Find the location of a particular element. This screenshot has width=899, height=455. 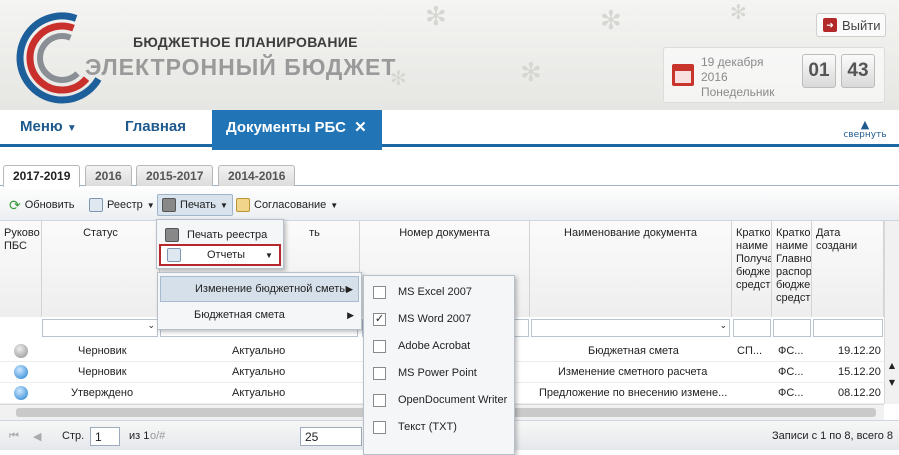

first-page-icon: ⏮ is located at coordinates (14, 436).